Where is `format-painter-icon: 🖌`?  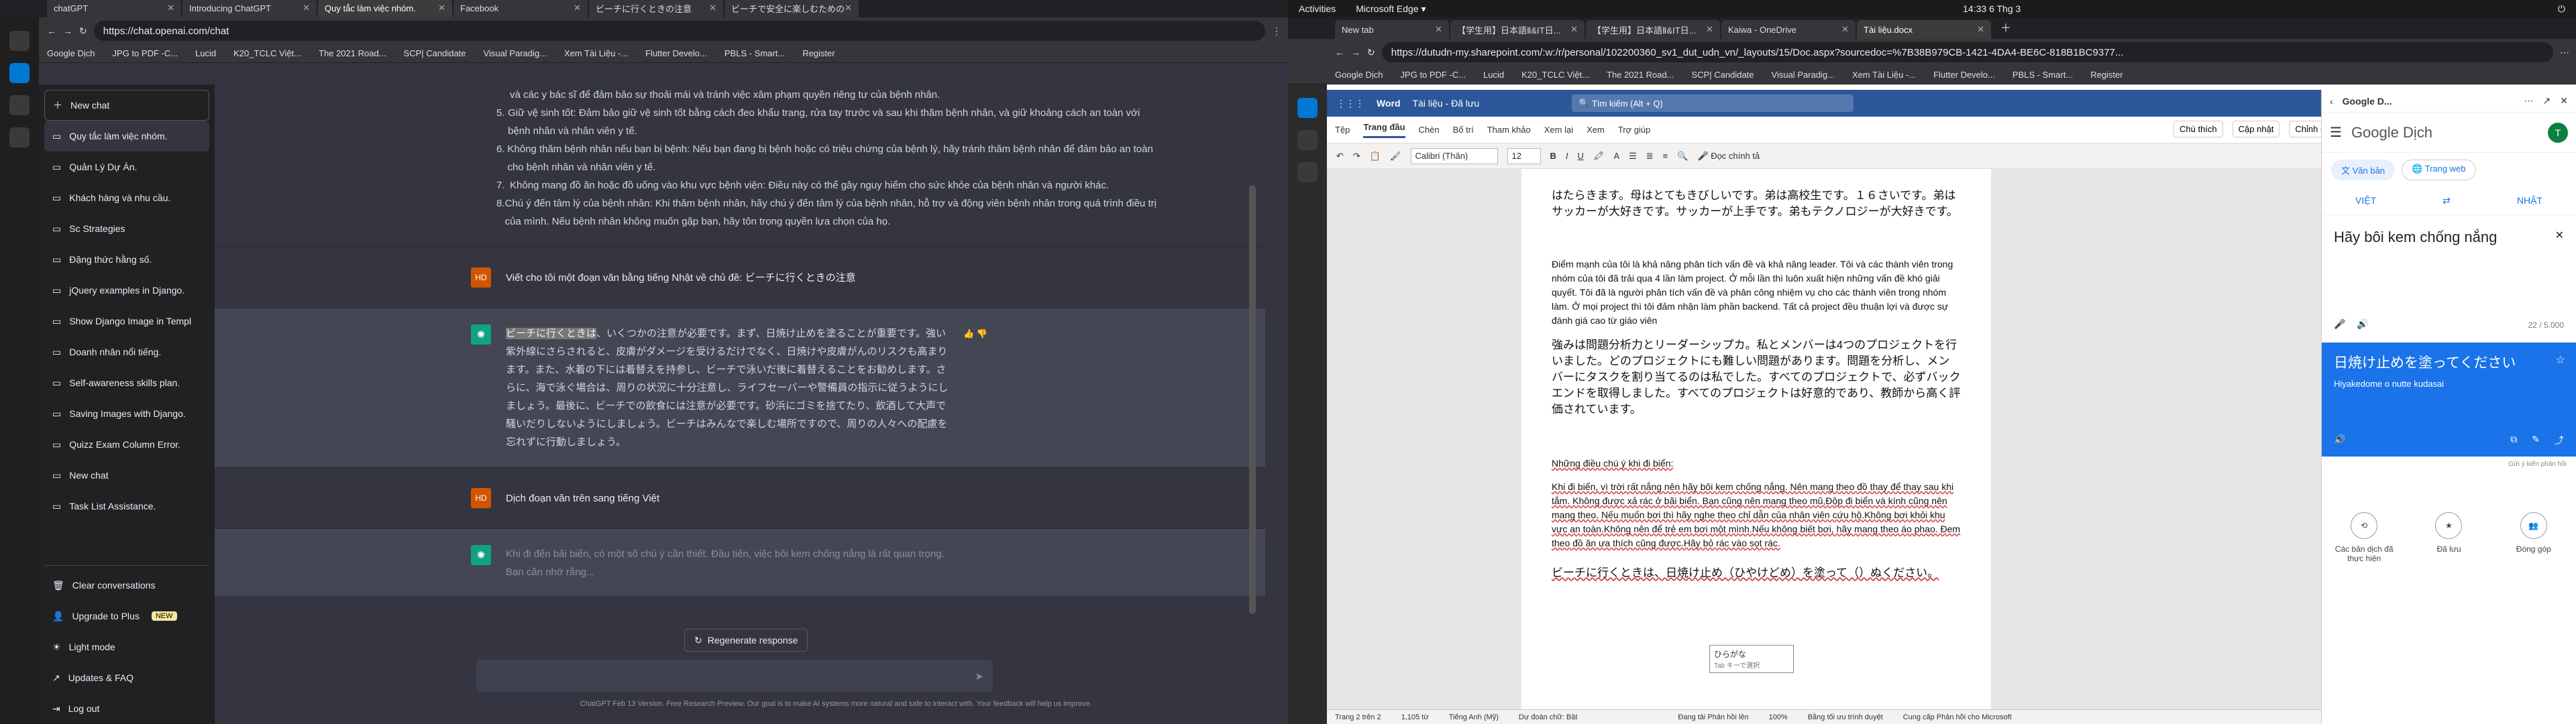 format-painter-icon: 🖌 is located at coordinates (1395, 156).